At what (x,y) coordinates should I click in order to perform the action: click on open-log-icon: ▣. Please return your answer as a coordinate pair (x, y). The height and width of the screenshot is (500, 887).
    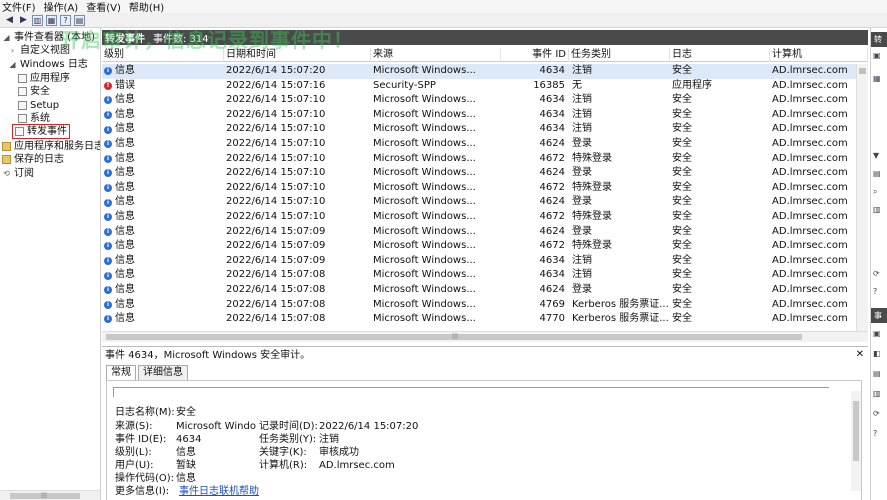
    Looking at the image, I should click on (879, 56).